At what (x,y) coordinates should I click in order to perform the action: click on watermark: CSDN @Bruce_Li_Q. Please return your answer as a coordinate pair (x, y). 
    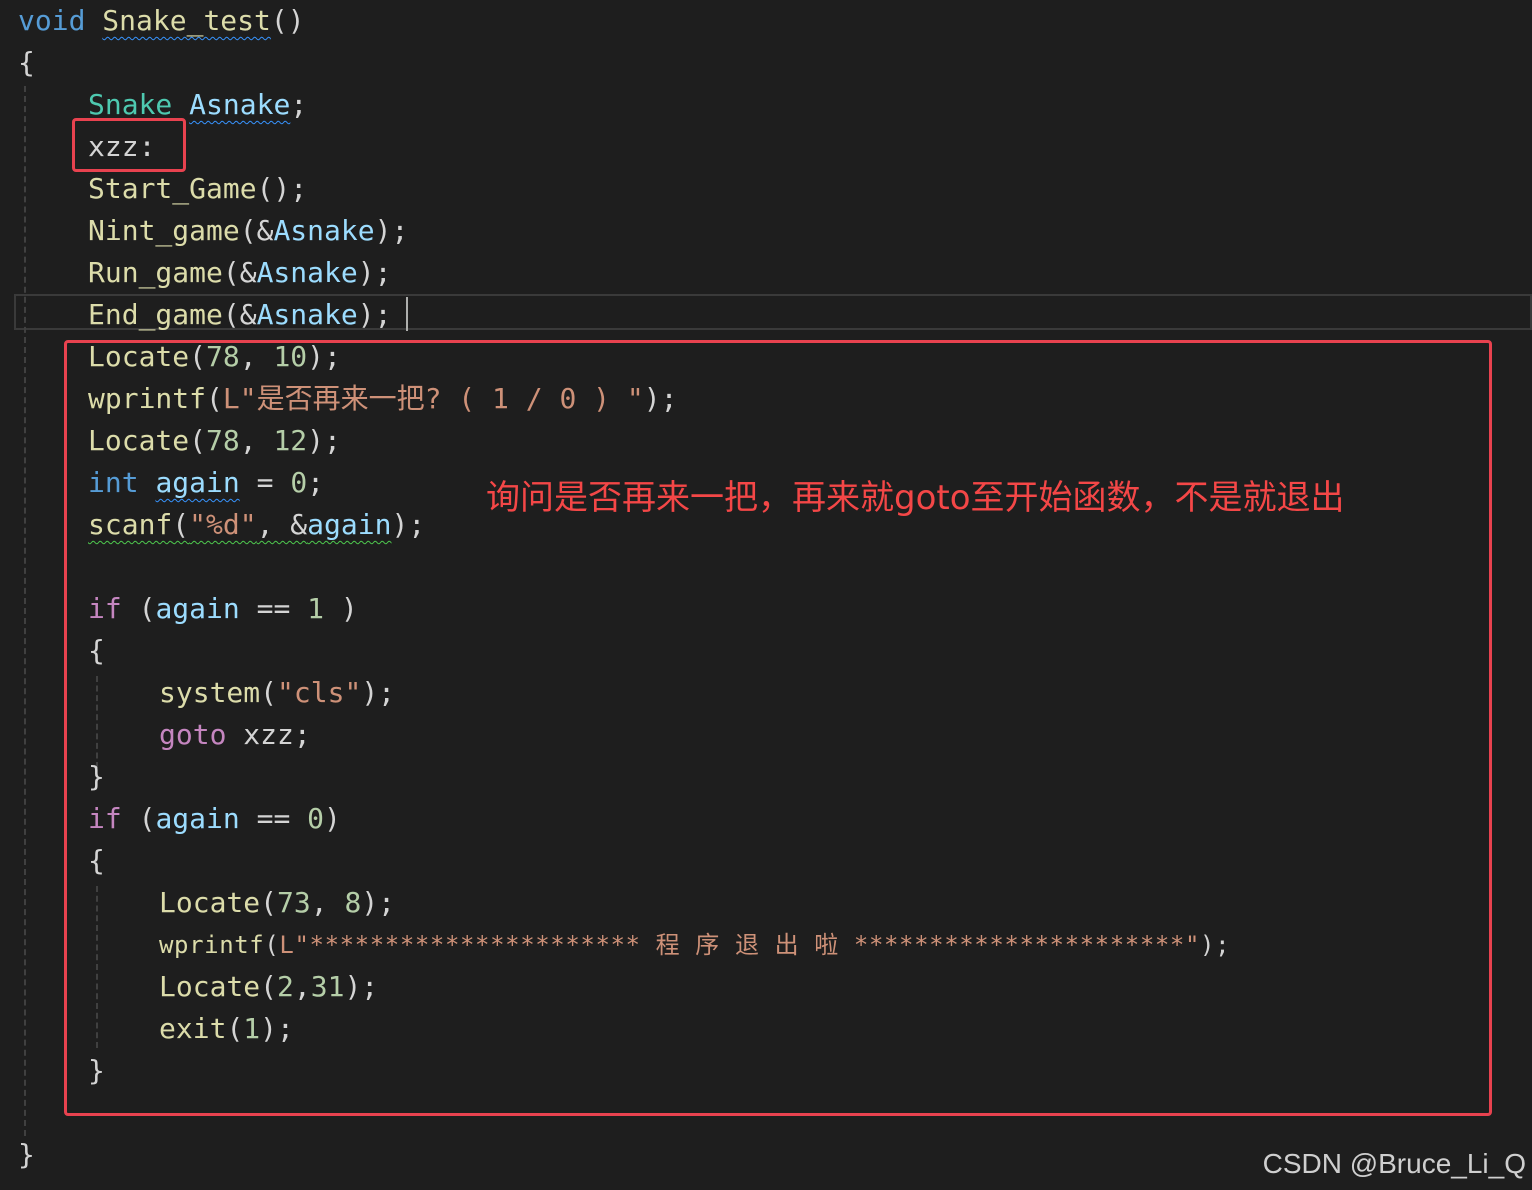
    Looking at the image, I should click on (1394, 1163).